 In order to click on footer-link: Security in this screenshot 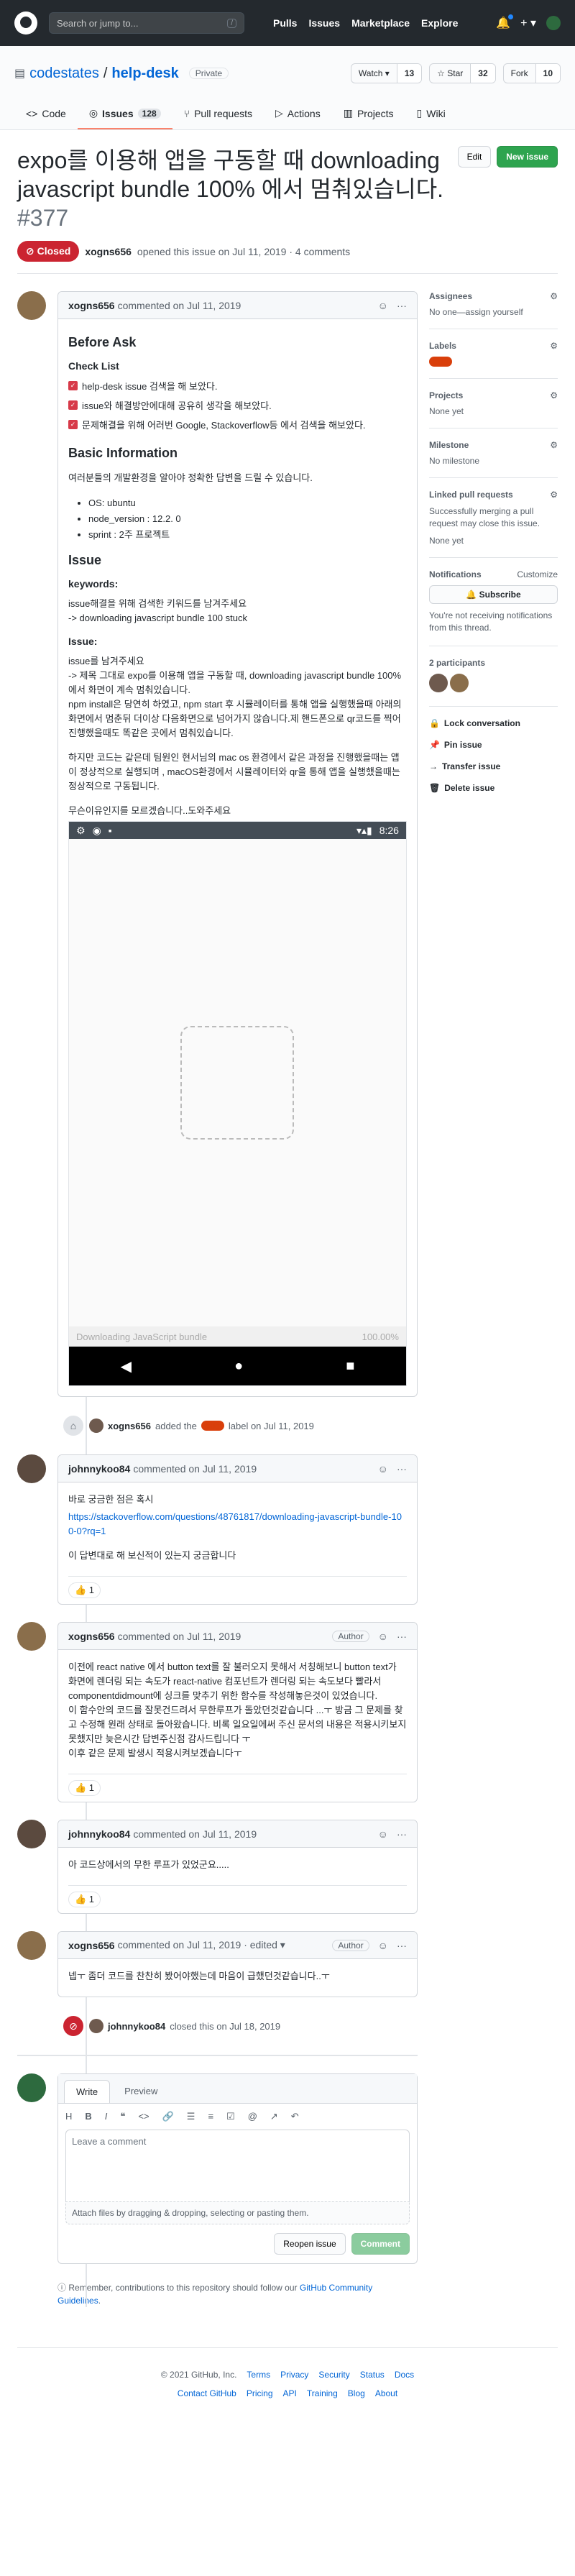, I will do `click(333, 2375)`.